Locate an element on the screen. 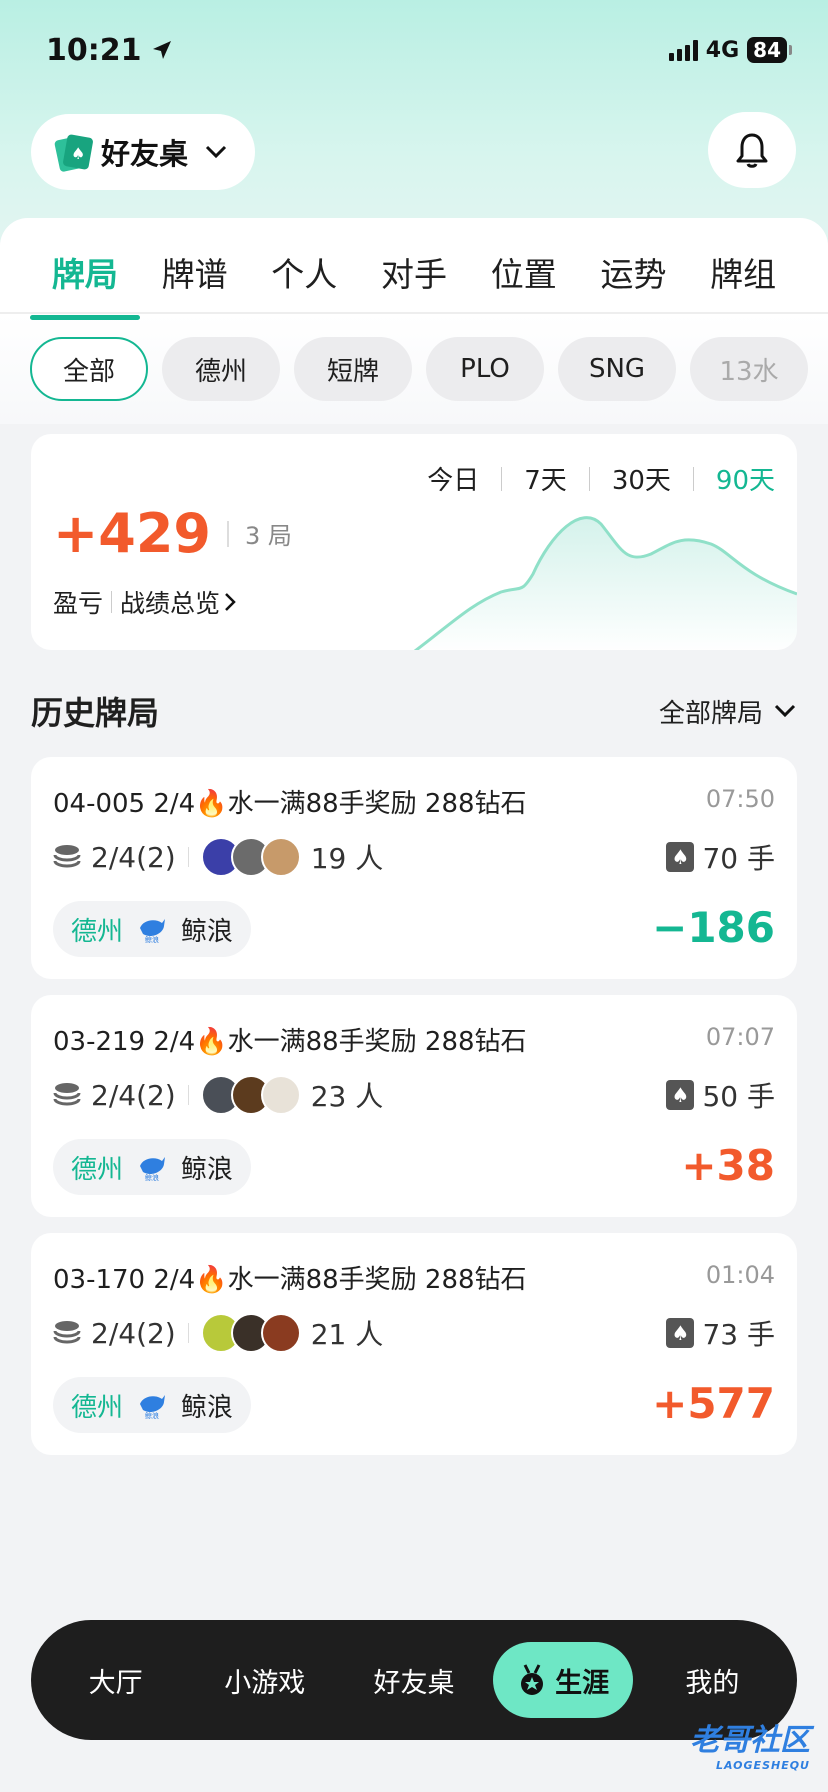  history-header: 历史牌局 全部牌局 is located at coordinates (414, 711).